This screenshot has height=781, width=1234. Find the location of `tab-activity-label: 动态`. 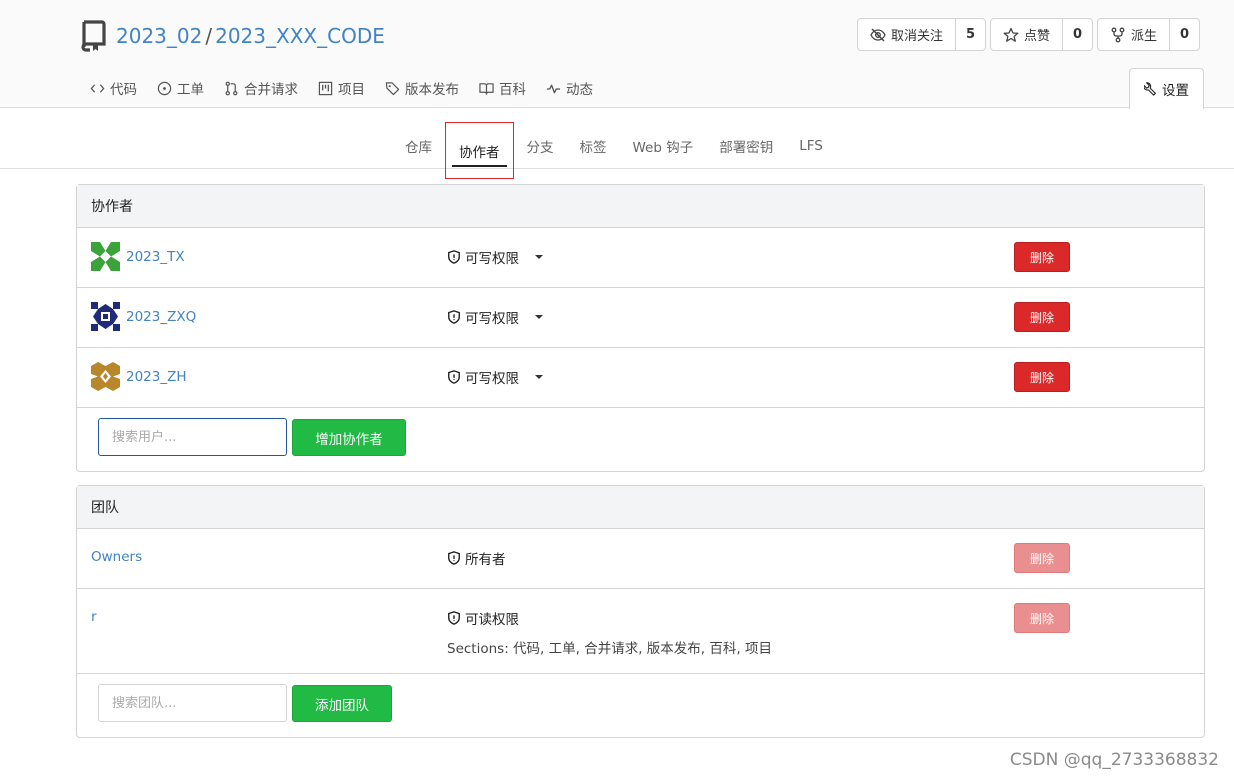

tab-activity-label: 动态 is located at coordinates (579, 90).